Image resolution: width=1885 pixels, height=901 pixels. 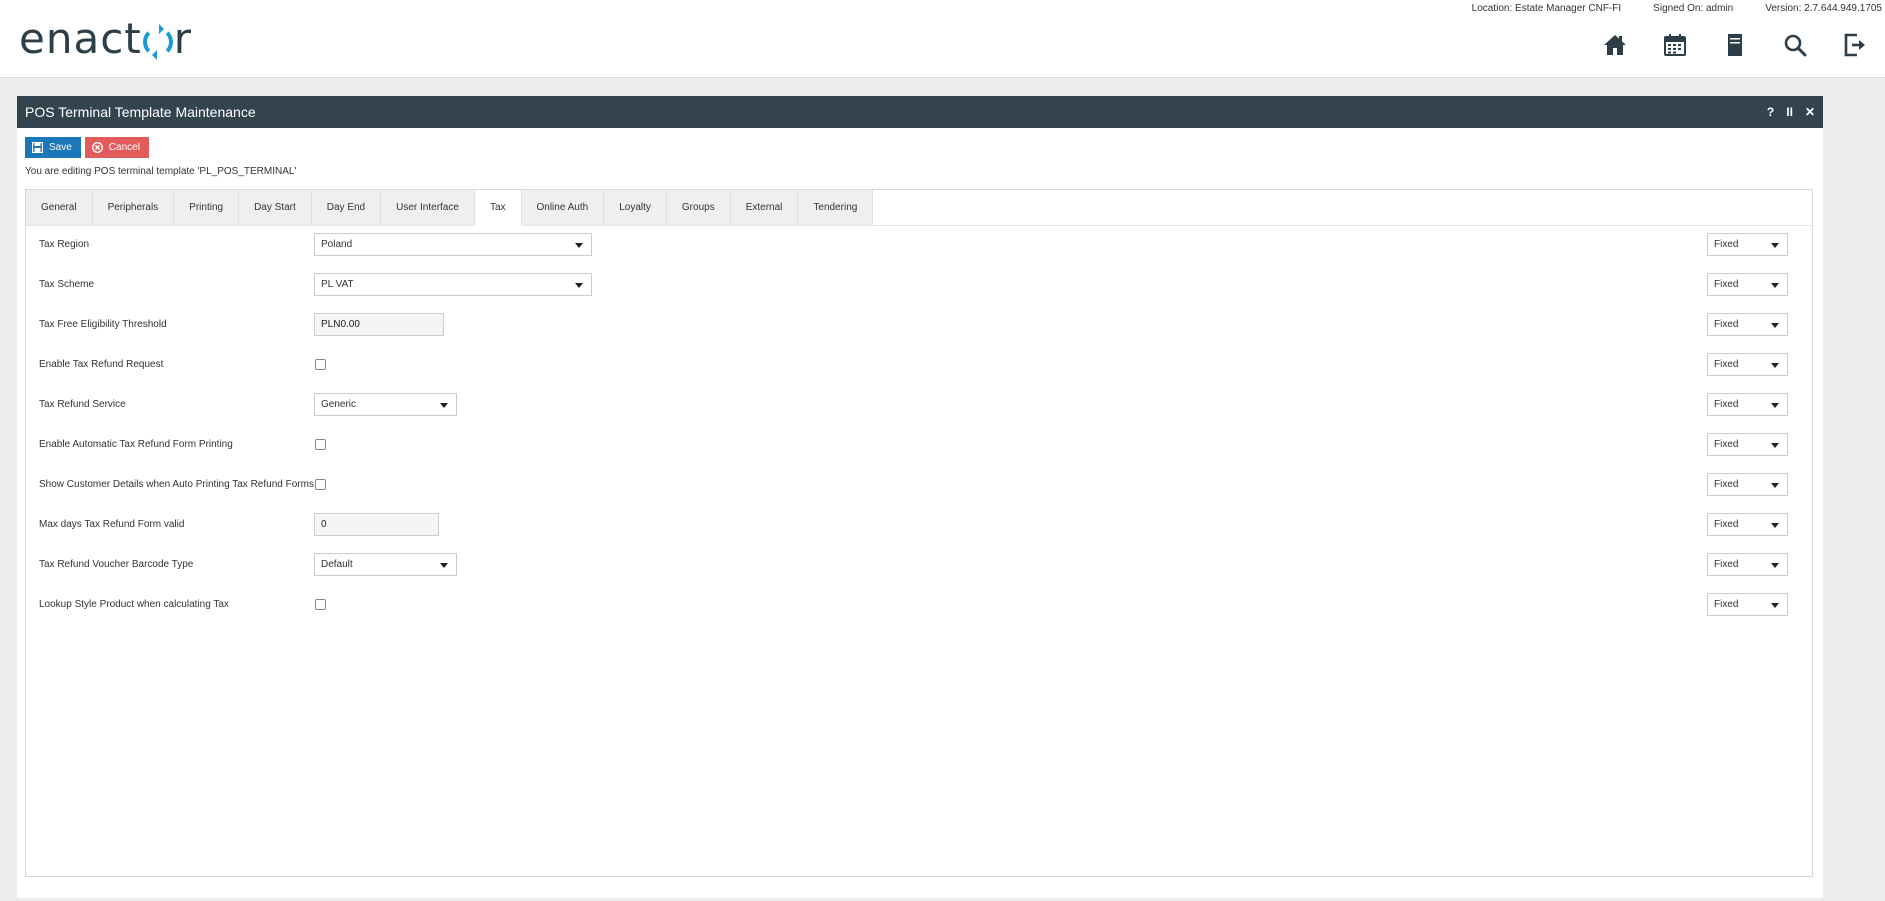 I want to click on tab-groups: Groups, so click(x=698, y=207).